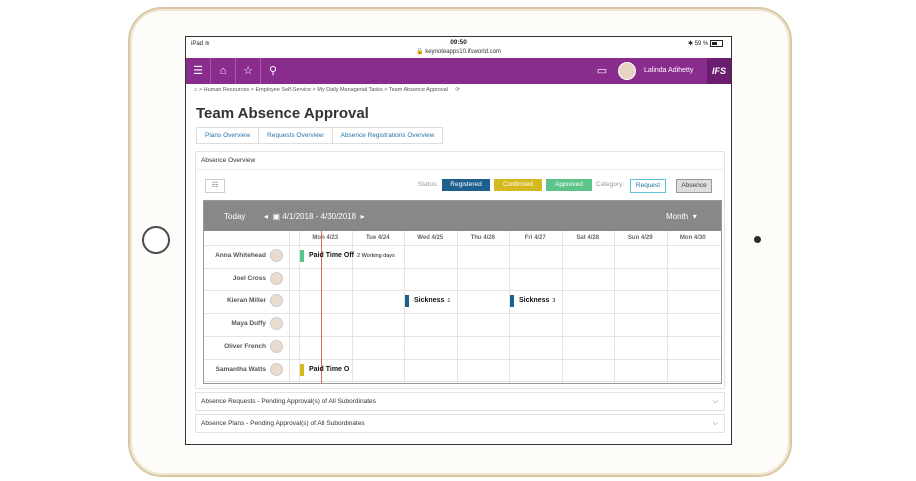 This screenshot has height=481, width=916. Describe the element at coordinates (640, 238) in the screenshot. I see `day-header: Sun 4/29` at that location.